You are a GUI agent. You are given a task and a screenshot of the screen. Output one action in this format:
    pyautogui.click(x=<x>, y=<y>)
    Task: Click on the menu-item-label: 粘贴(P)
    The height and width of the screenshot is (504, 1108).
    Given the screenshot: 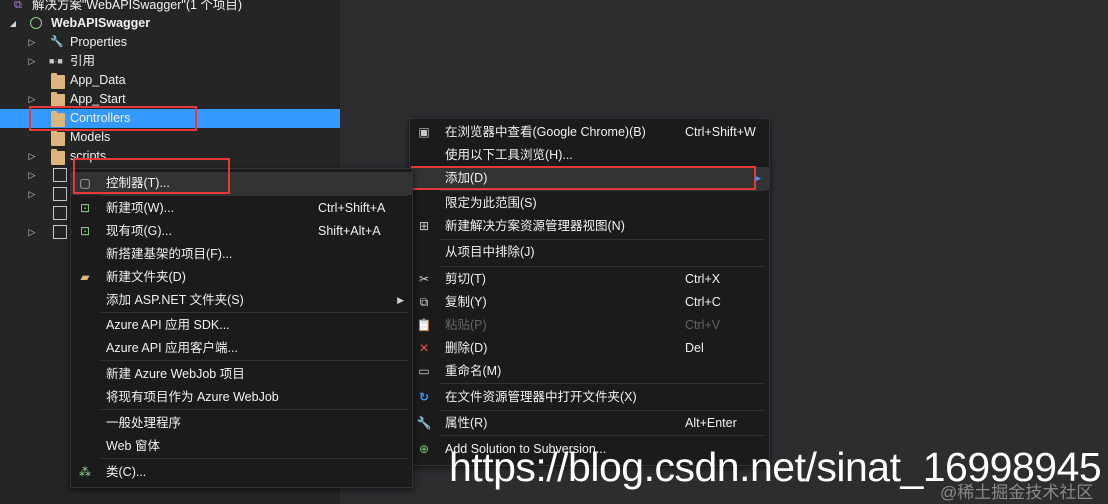 What is the action you would take?
    pyautogui.click(x=466, y=325)
    